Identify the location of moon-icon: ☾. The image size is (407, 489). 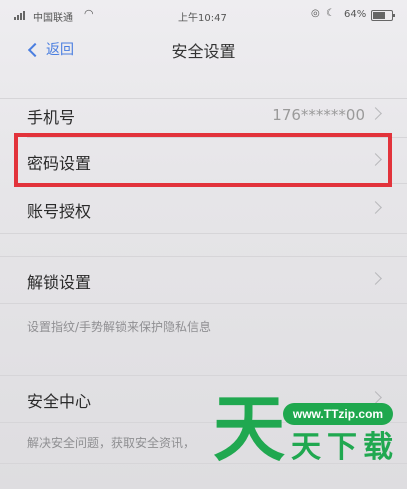
(332, 13).